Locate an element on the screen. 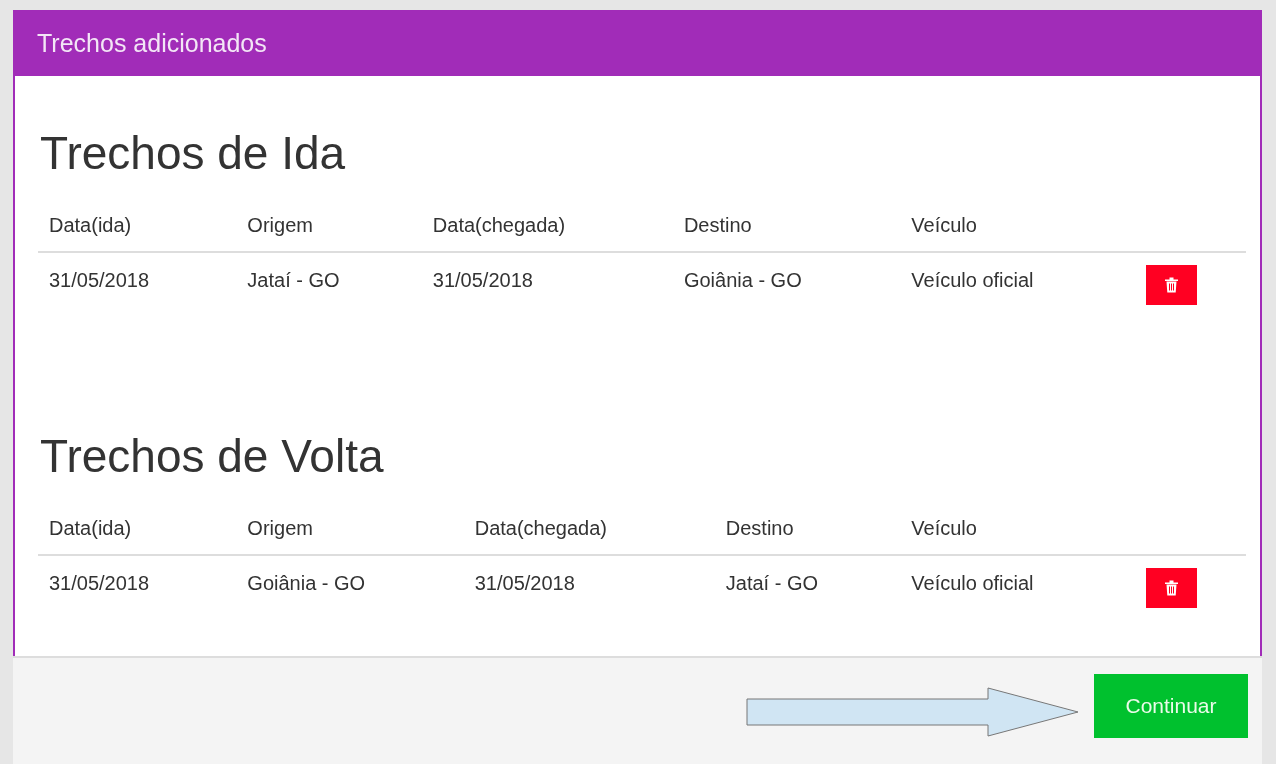 The height and width of the screenshot is (764, 1276). continue-button: Continuar is located at coordinates (1171, 706).